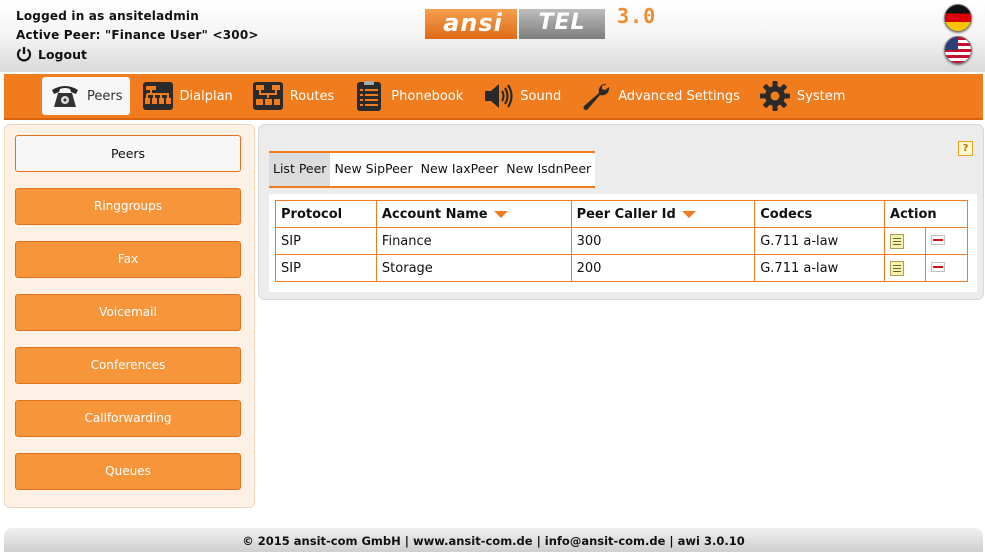  Describe the element at coordinates (637, 16) in the screenshot. I see `logo-version: 3.0` at that location.